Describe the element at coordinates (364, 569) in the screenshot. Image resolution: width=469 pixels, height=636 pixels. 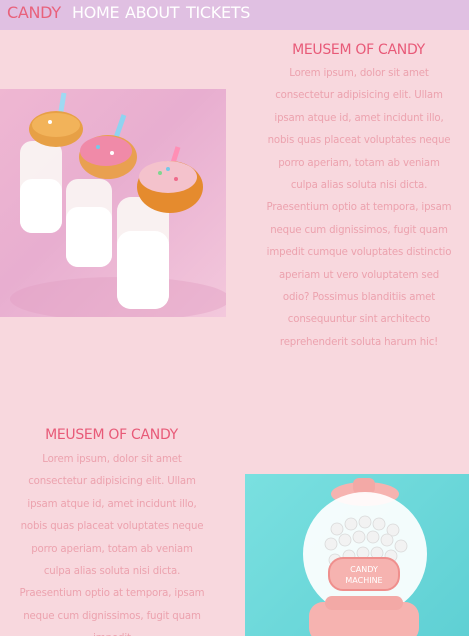
I see `candy-label-line-1: CANDY` at that location.